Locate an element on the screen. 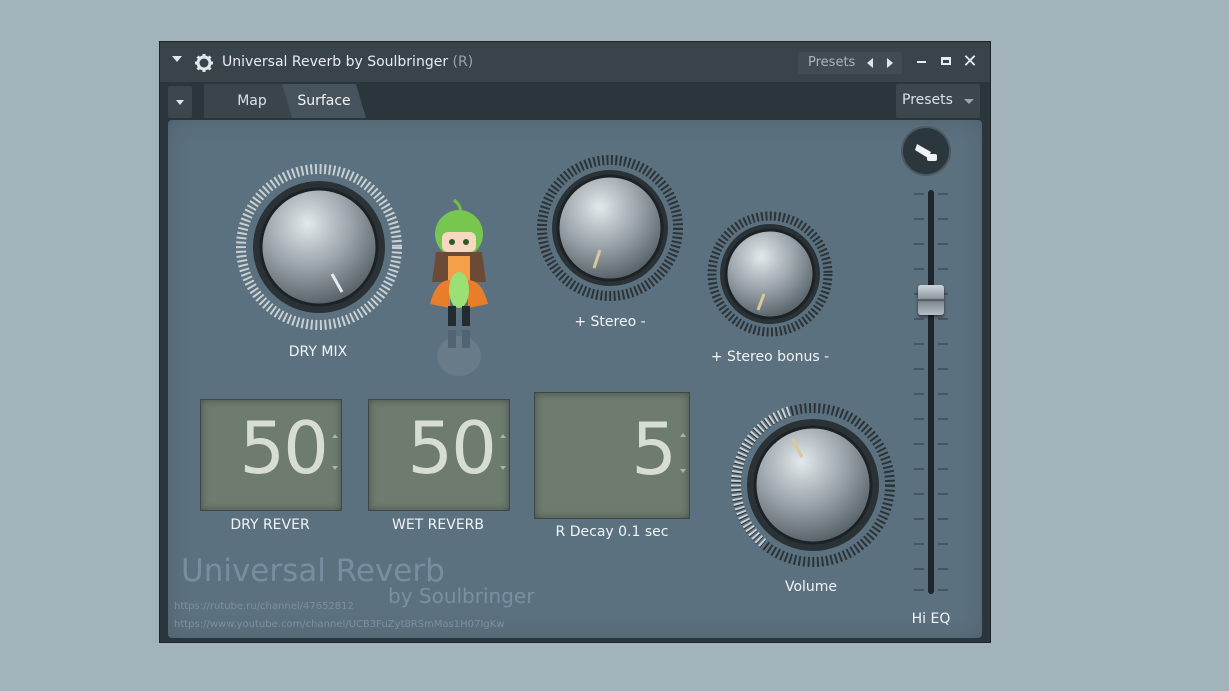 The height and width of the screenshot is (691, 1229). maximize-icon is located at coordinates (947, 62).